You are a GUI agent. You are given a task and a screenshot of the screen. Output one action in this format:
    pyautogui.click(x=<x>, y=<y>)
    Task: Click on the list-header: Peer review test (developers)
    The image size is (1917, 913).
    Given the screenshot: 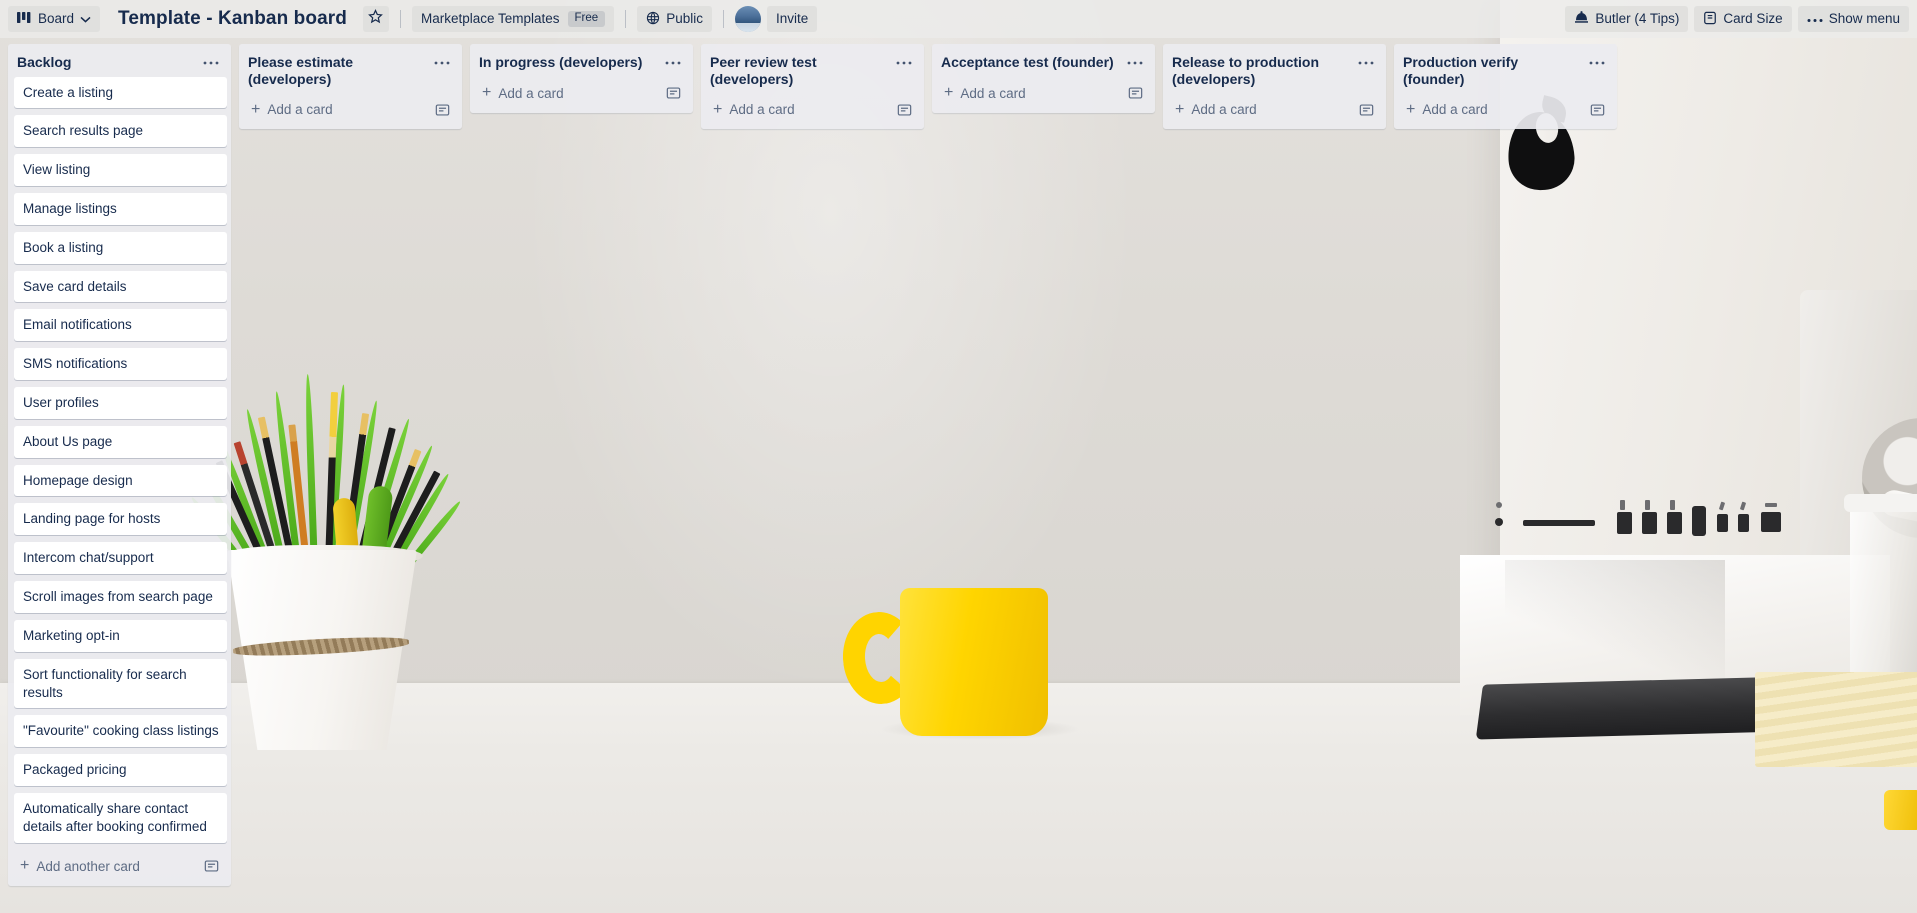 What is the action you would take?
    pyautogui.click(x=812, y=68)
    